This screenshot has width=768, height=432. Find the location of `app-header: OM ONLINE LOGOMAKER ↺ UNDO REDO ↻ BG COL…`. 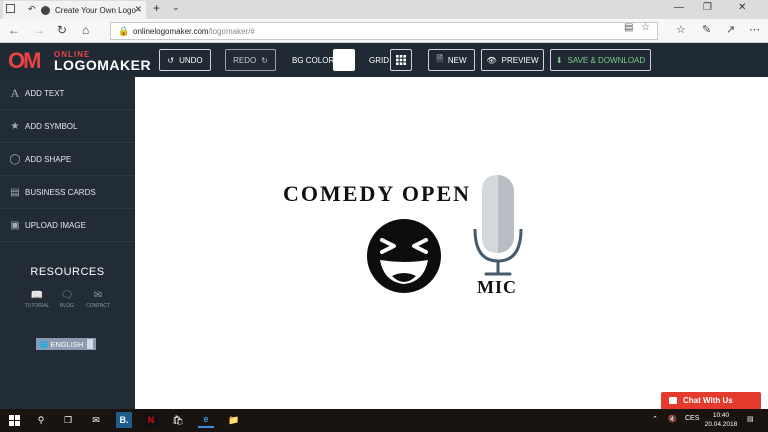

app-header: OM ONLINE LOGOMAKER ↺ UNDO REDO ↻ BG COL… is located at coordinates (384, 60).